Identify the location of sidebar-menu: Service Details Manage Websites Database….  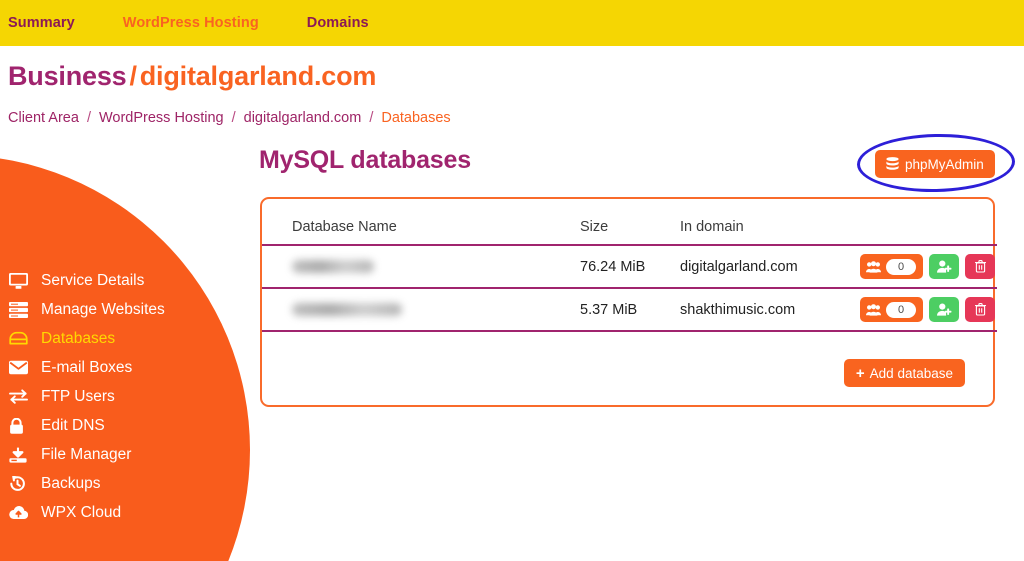
(125, 396).